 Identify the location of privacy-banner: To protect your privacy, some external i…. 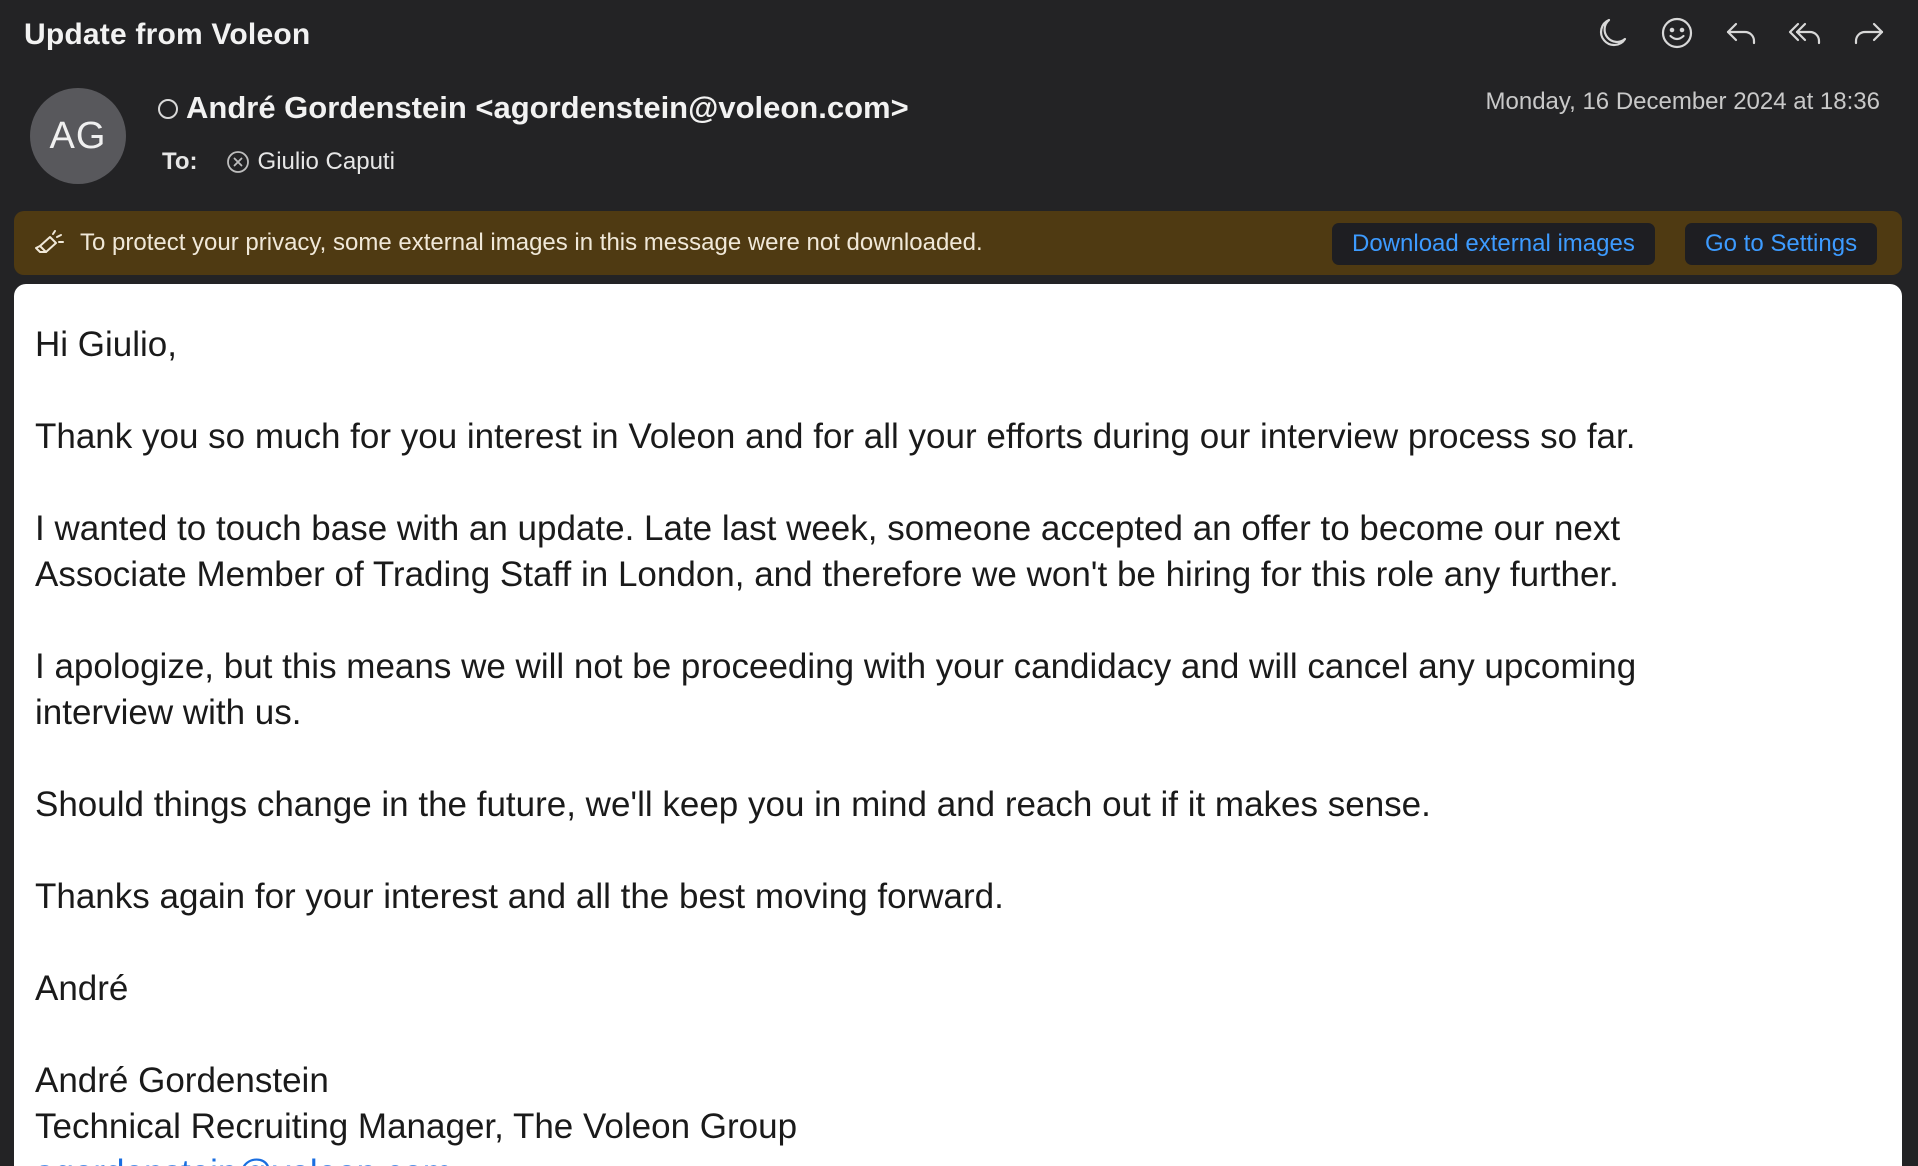
(958, 243).